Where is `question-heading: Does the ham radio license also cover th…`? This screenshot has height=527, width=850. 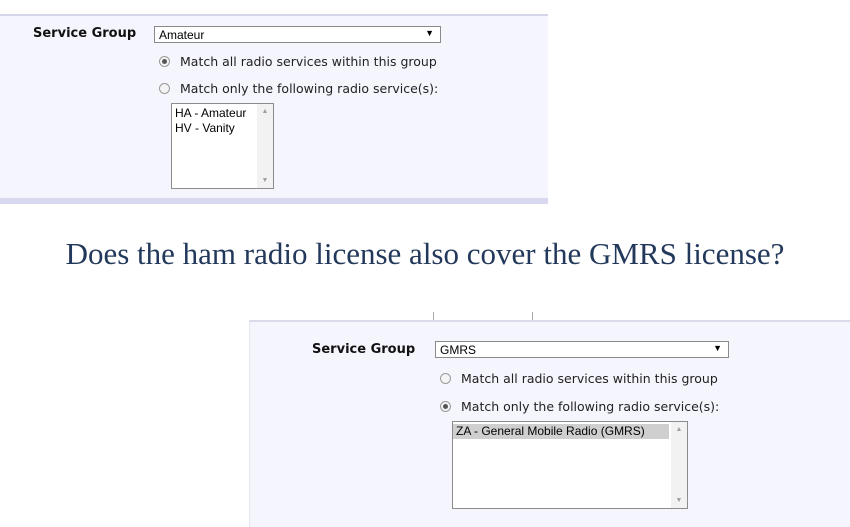
question-heading: Does the ham radio license also cover th… is located at coordinates (425, 253).